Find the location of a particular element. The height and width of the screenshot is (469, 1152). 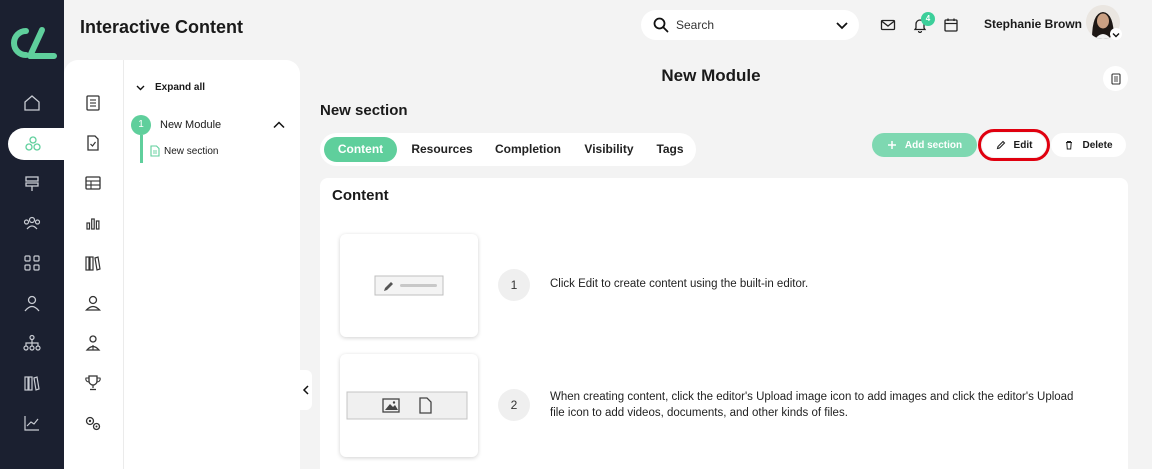

content-heading: Content is located at coordinates (360, 195).